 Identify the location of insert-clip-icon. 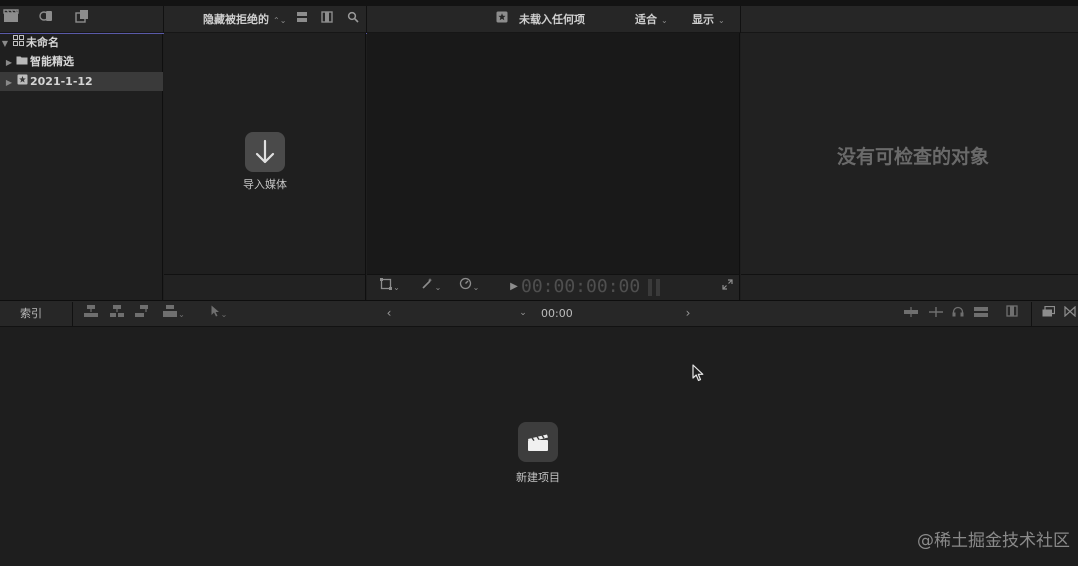
(117, 313).